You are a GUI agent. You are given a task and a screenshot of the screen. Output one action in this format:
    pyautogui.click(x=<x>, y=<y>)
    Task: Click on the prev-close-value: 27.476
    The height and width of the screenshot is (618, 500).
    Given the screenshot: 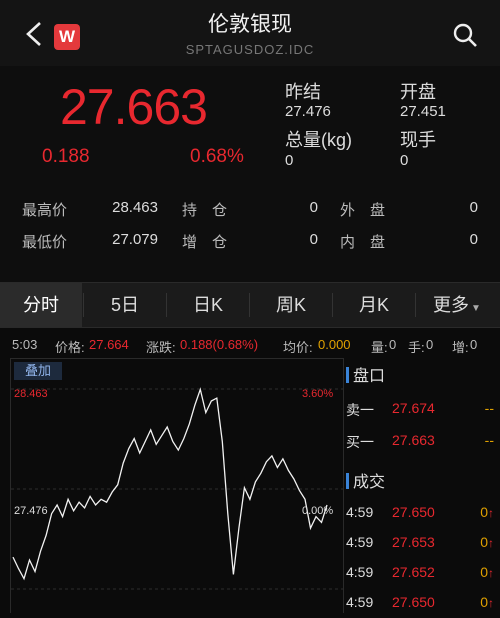 What is the action you would take?
    pyautogui.click(x=308, y=111)
    